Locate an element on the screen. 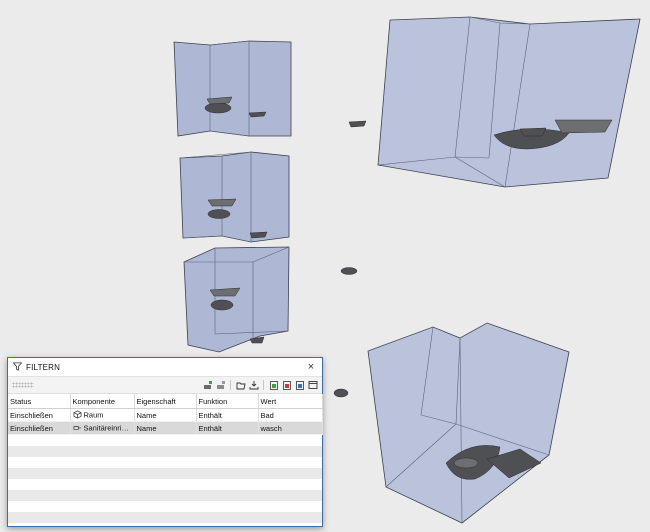 Image resolution: width=650 pixels, height=532 pixels. cell-component: Raum is located at coordinates (102, 415).